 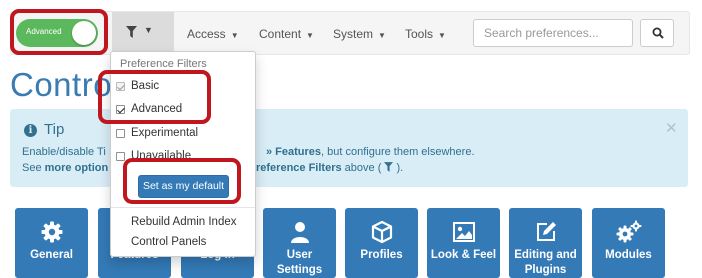 What do you see at coordinates (206, 34) in the screenshot?
I see `menu-access-label: Access` at bounding box center [206, 34].